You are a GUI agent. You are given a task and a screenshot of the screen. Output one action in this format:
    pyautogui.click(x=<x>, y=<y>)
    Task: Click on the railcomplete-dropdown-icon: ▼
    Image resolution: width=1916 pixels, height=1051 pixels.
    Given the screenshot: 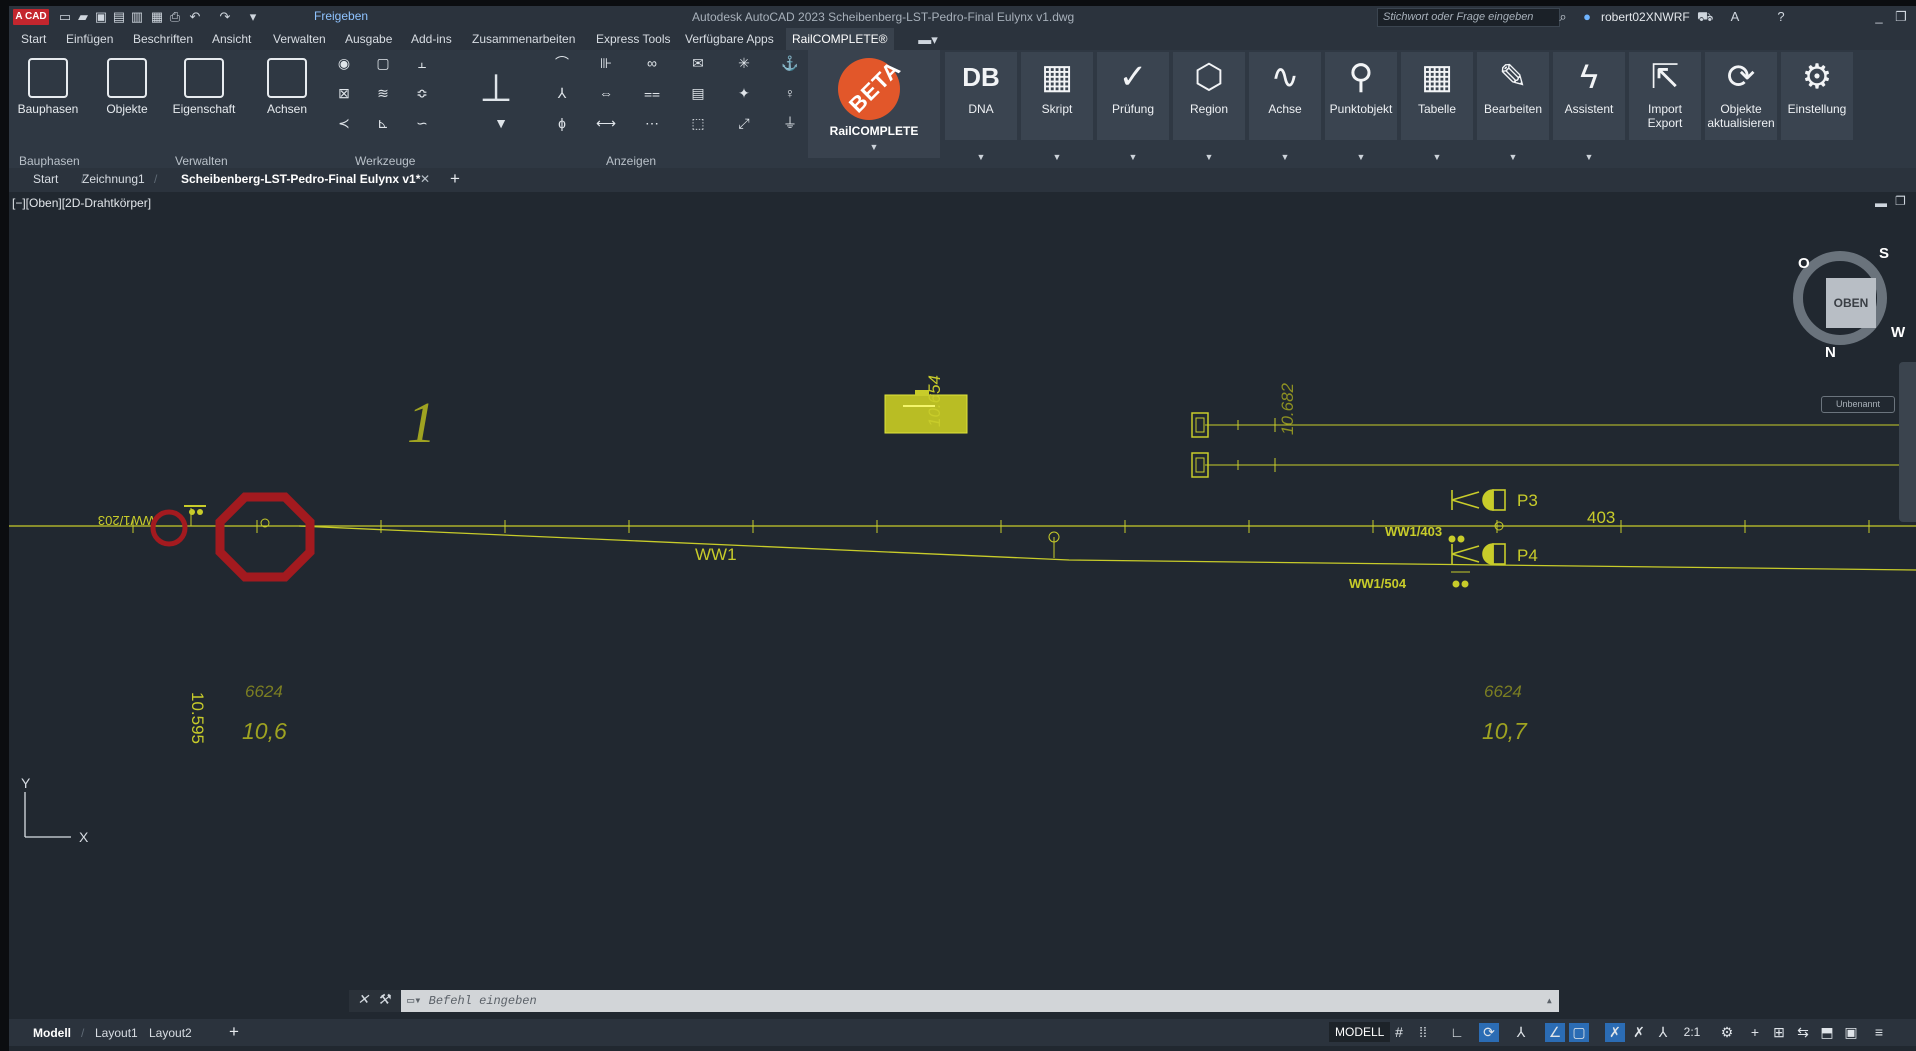 What is the action you would take?
    pyautogui.click(x=874, y=147)
    